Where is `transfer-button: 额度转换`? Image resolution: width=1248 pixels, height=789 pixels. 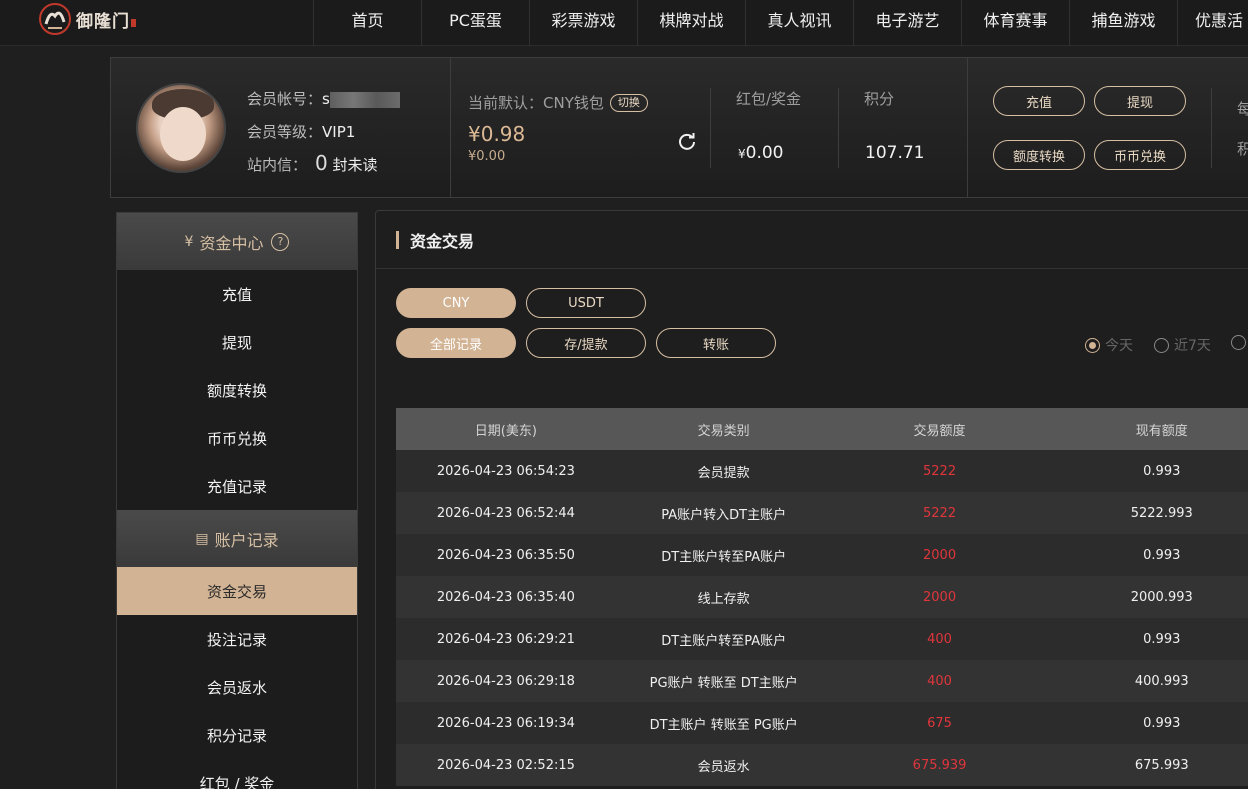
transfer-button: 额度转换 is located at coordinates (1039, 155).